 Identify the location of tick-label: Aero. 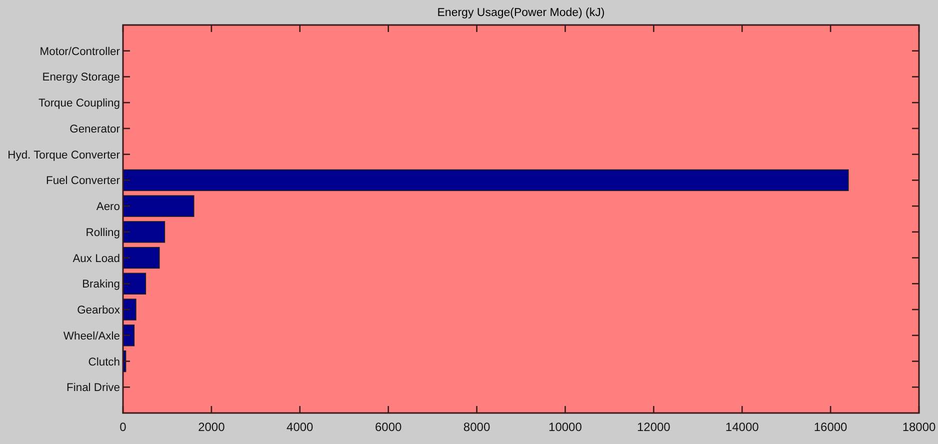
(108, 207).